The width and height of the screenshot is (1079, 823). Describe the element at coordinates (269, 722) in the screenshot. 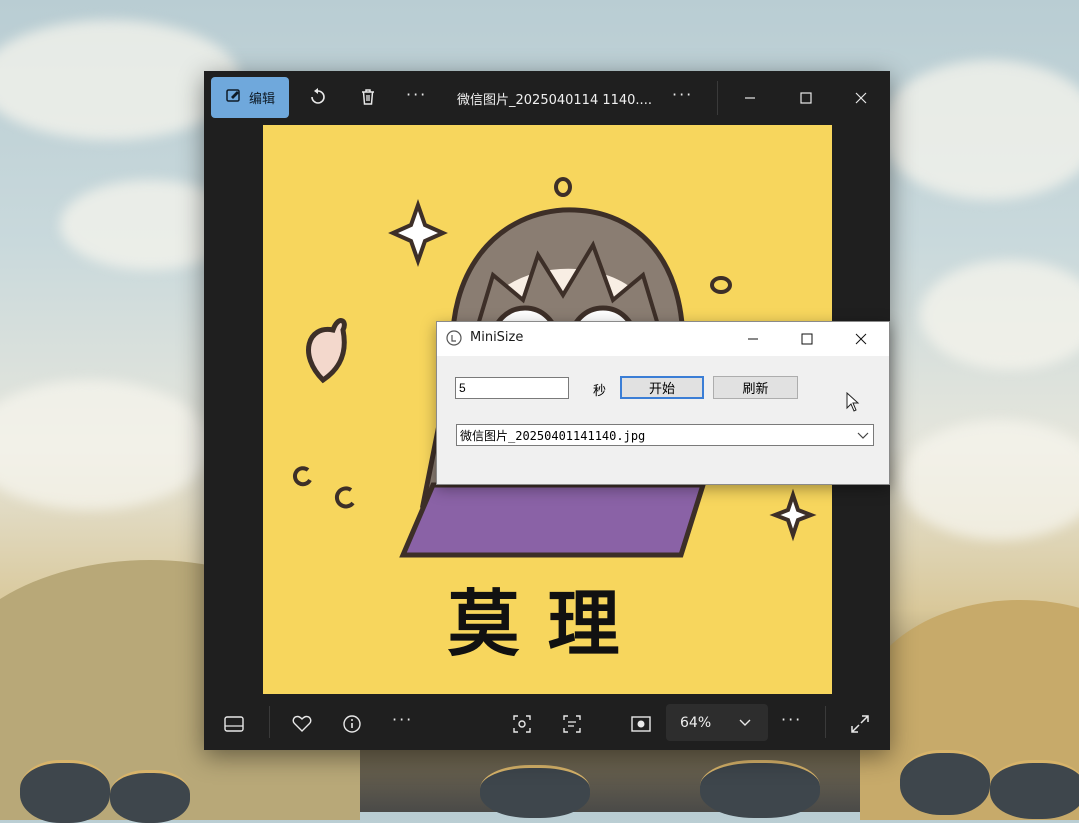

I see `bottom-divider` at that location.